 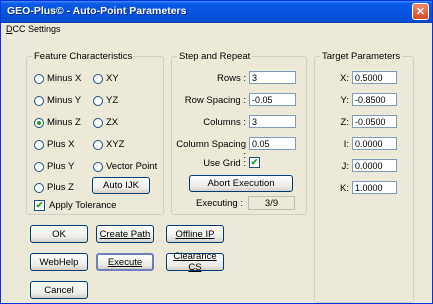 I want to click on radio-circle-selected, so click(x=39, y=122).